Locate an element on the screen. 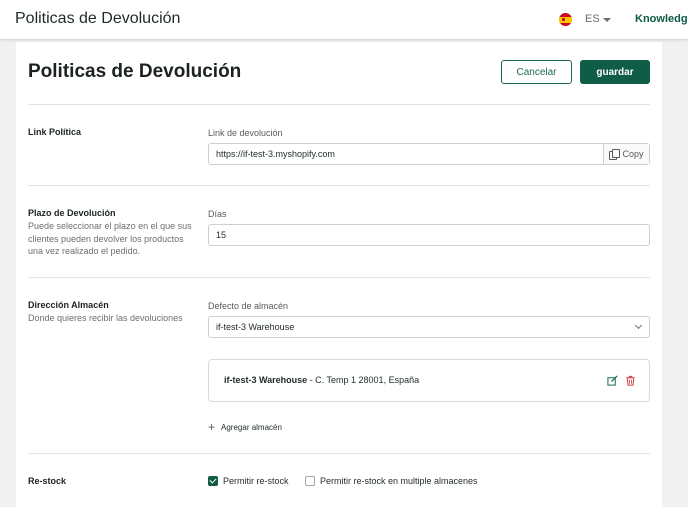 The height and width of the screenshot is (507, 688). copy-icon is located at coordinates (615, 154).